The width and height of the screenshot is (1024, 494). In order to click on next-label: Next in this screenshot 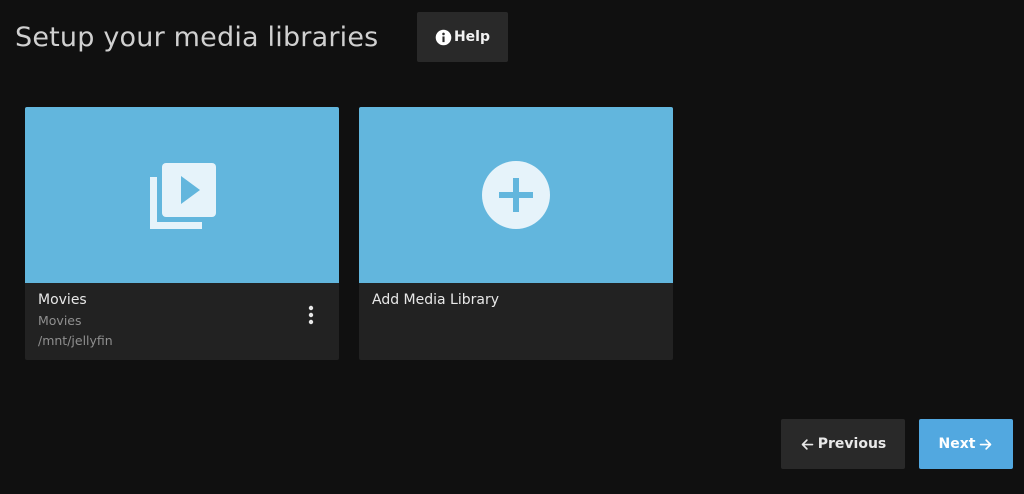, I will do `click(957, 444)`.